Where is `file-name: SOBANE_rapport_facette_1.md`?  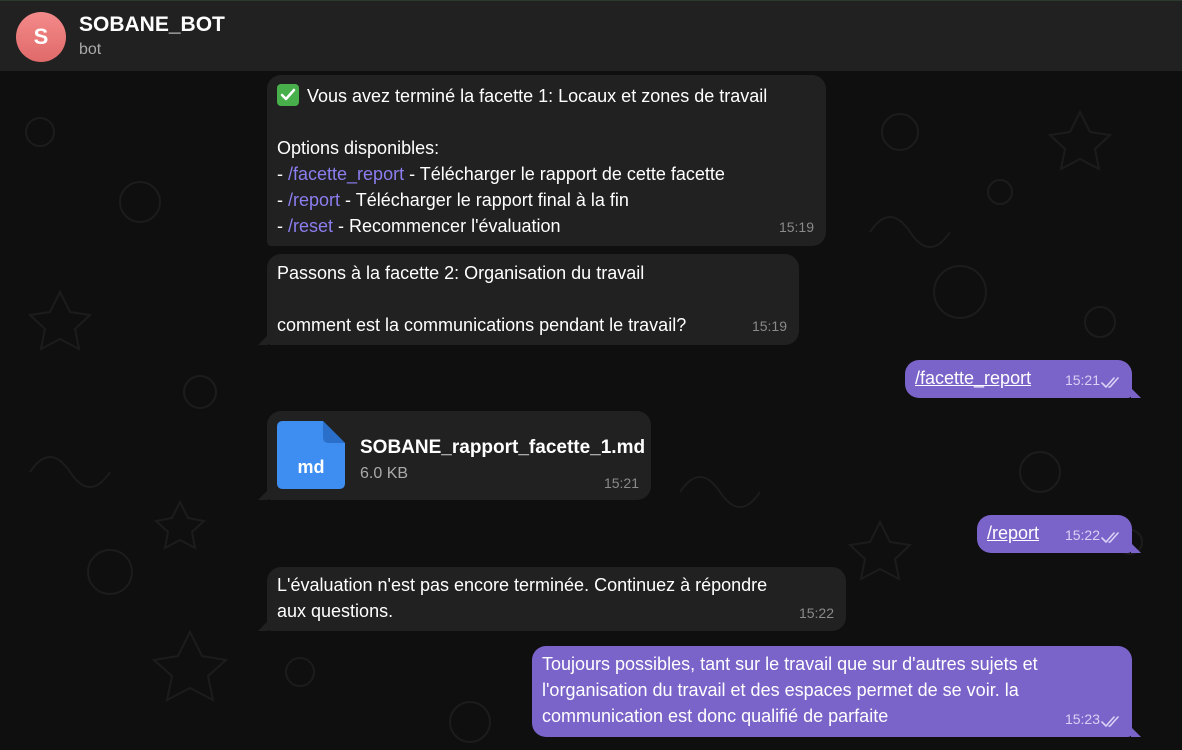 file-name: SOBANE_rapport_facette_1.md is located at coordinates (502, 448).